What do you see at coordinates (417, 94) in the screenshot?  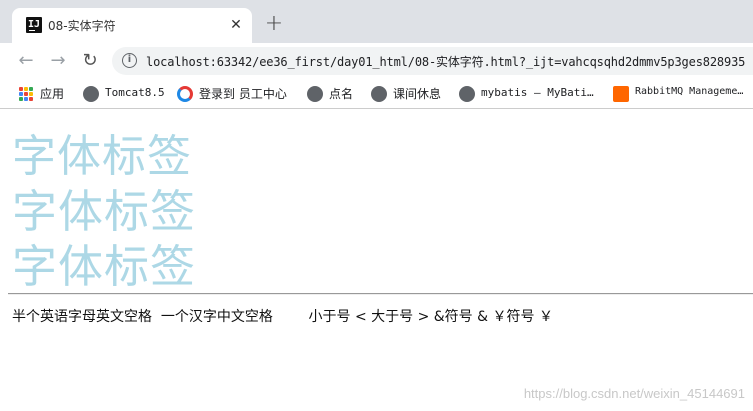 I see `bookmark-label: 课间休息` at bounding box center [417, 94].